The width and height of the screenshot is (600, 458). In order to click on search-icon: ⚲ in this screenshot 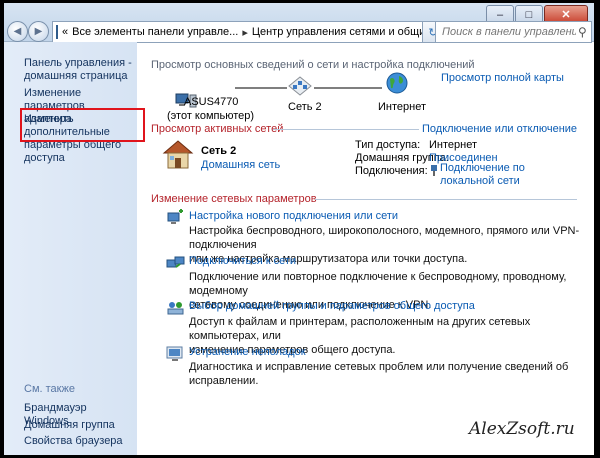, I will do `click(584, 32)`.